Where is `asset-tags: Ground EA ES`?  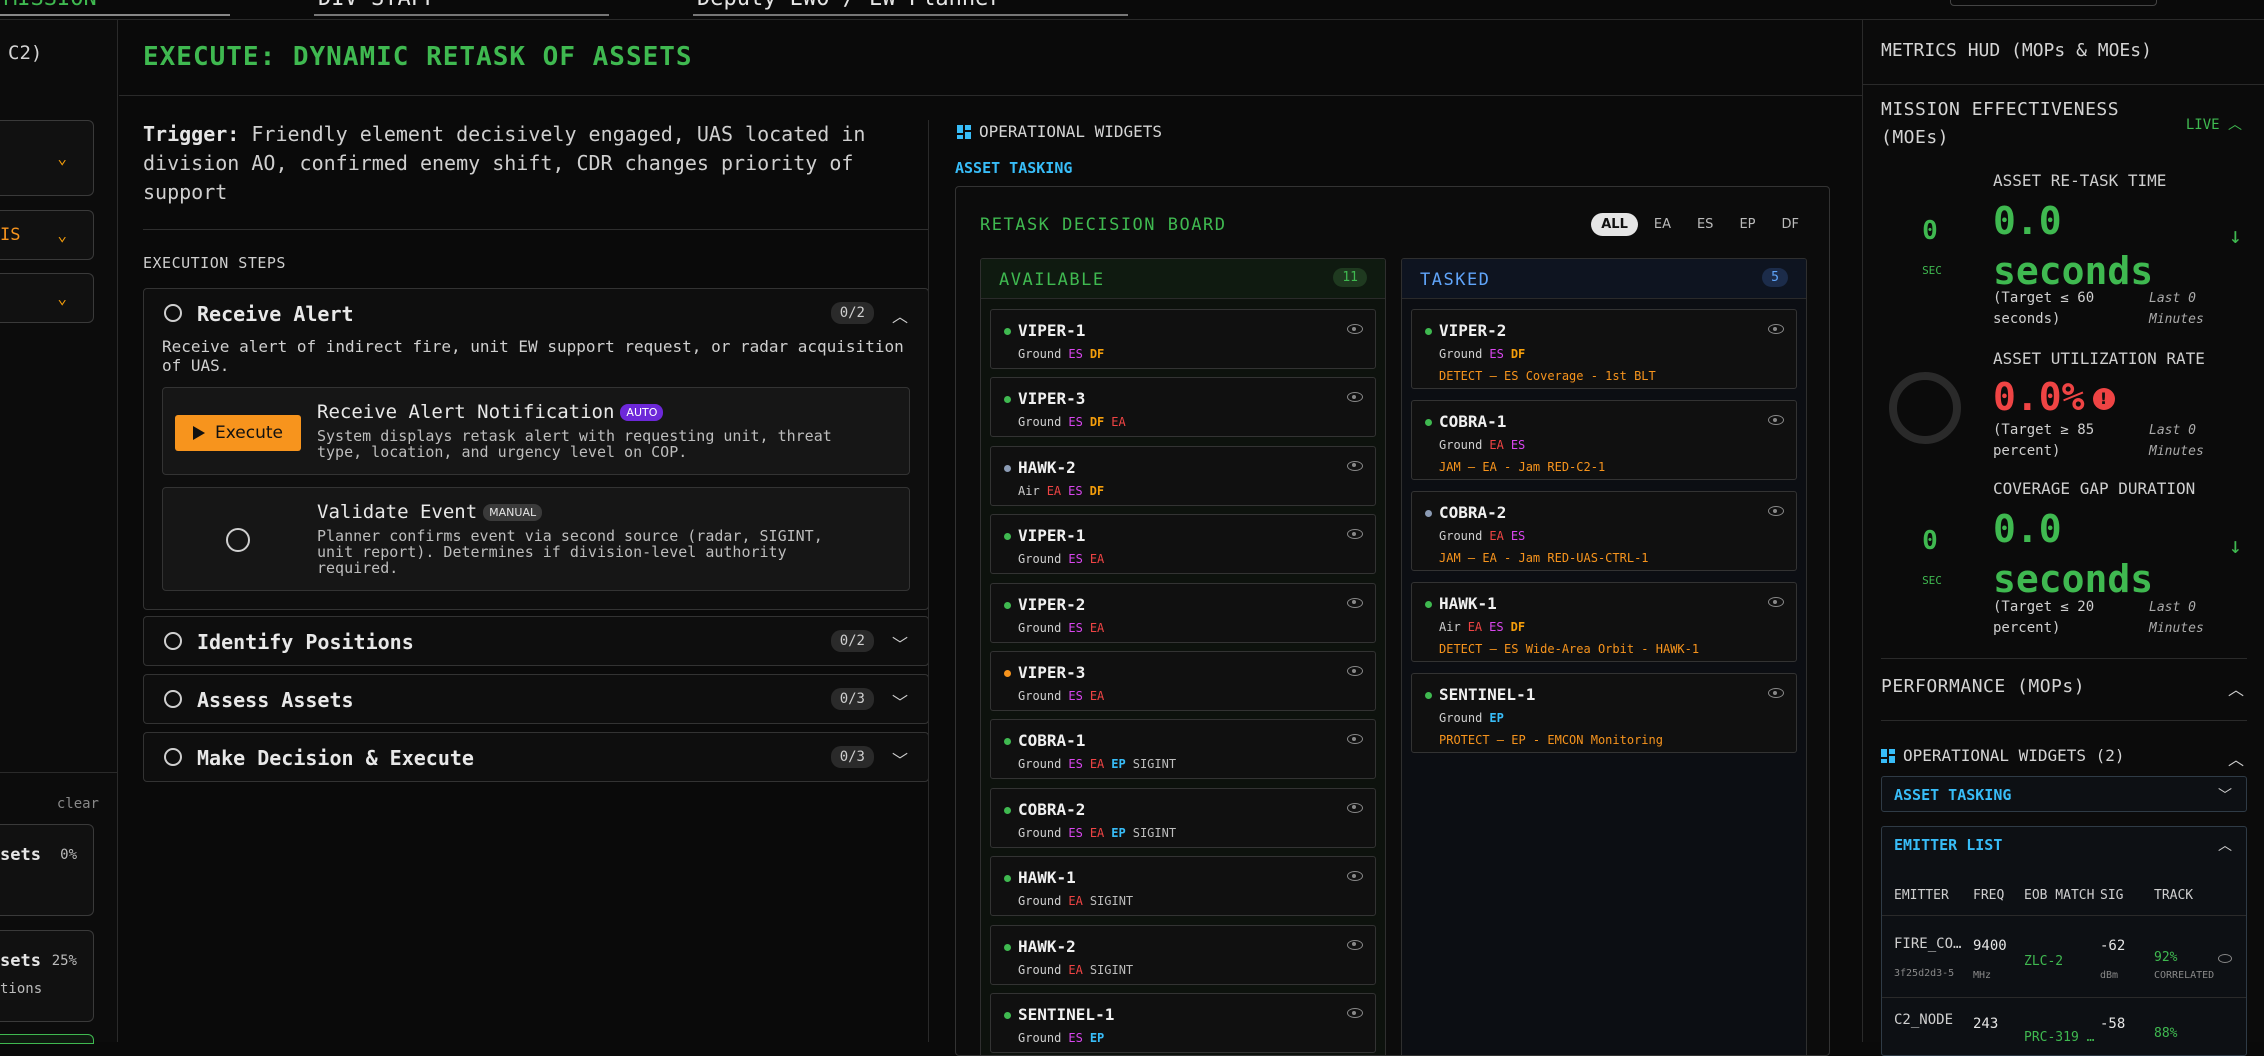
asset-tags: Ground EA ES is located at coordinates (1482, 536).